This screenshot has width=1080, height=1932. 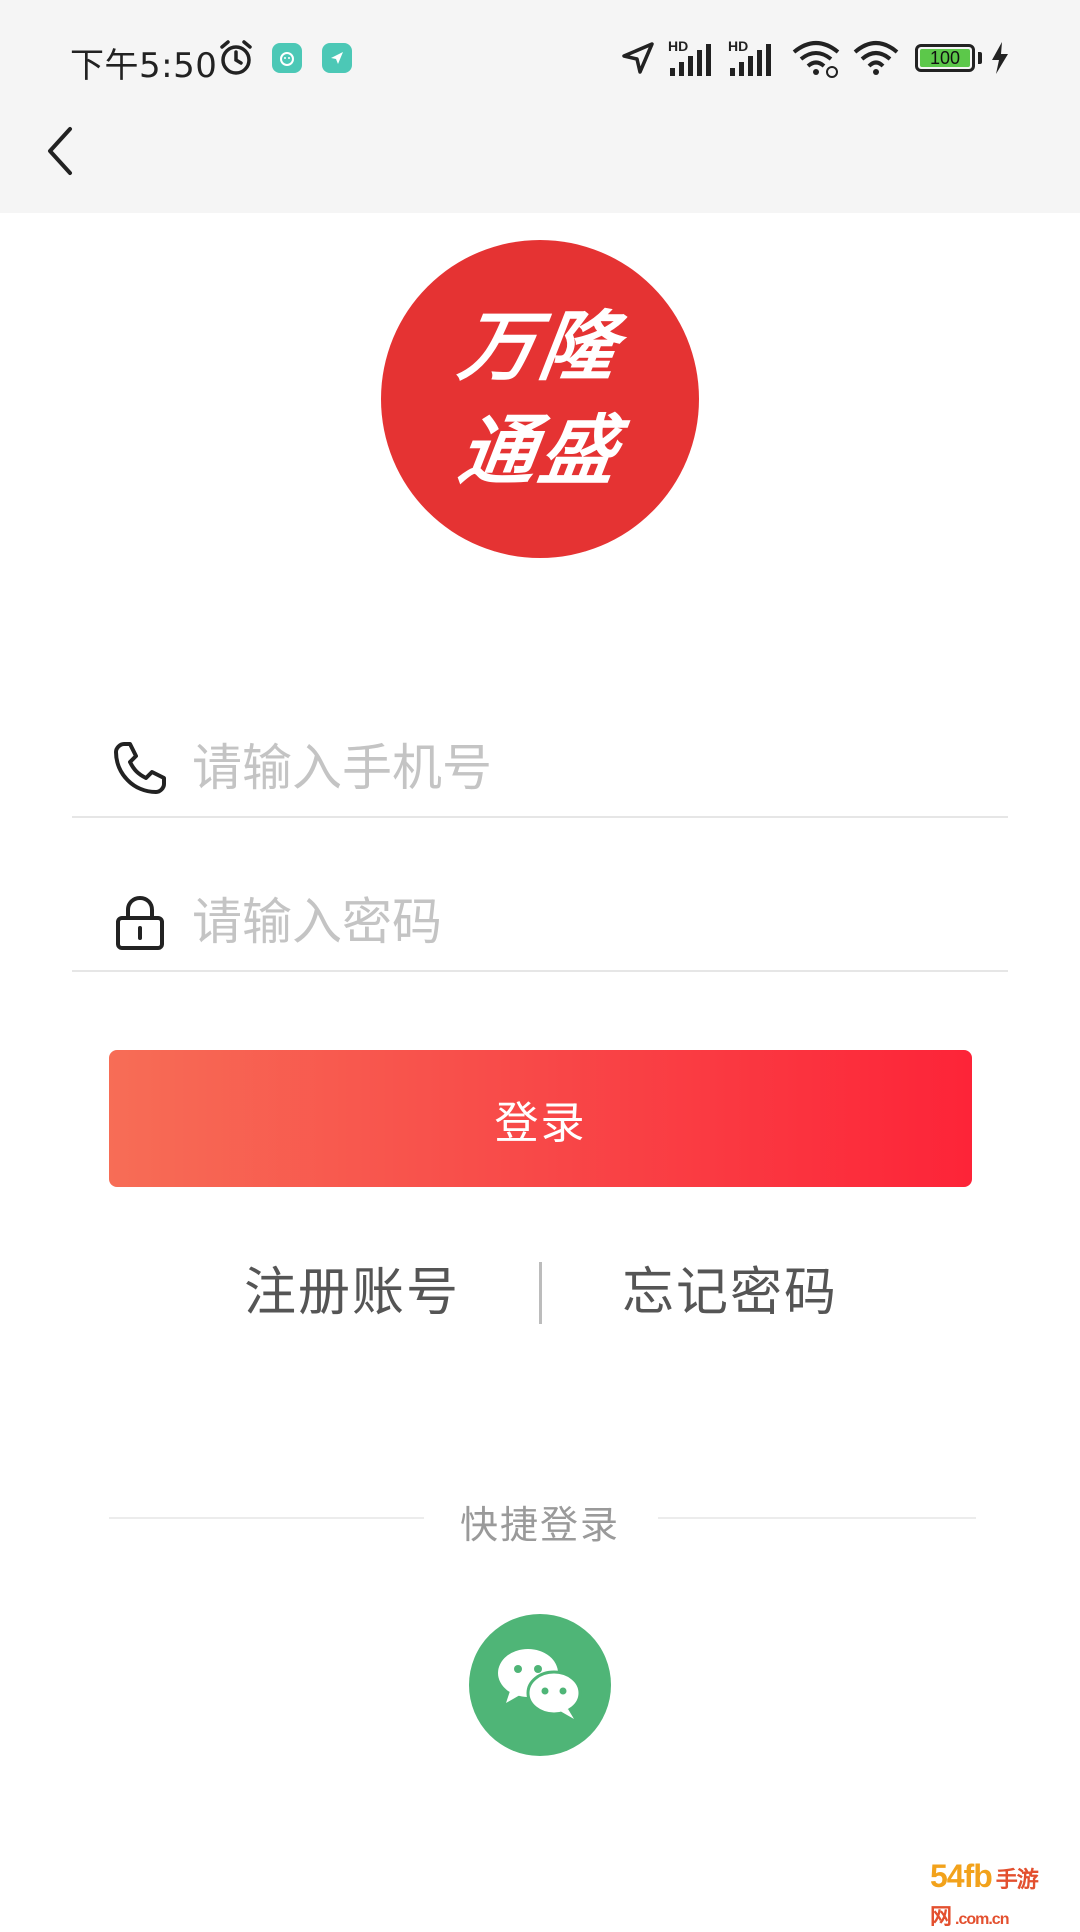 What do you see at coordinates (266, 1518) in the screenshot?
I see `quick-login-divider-left` at bounding box center [266, 1518].